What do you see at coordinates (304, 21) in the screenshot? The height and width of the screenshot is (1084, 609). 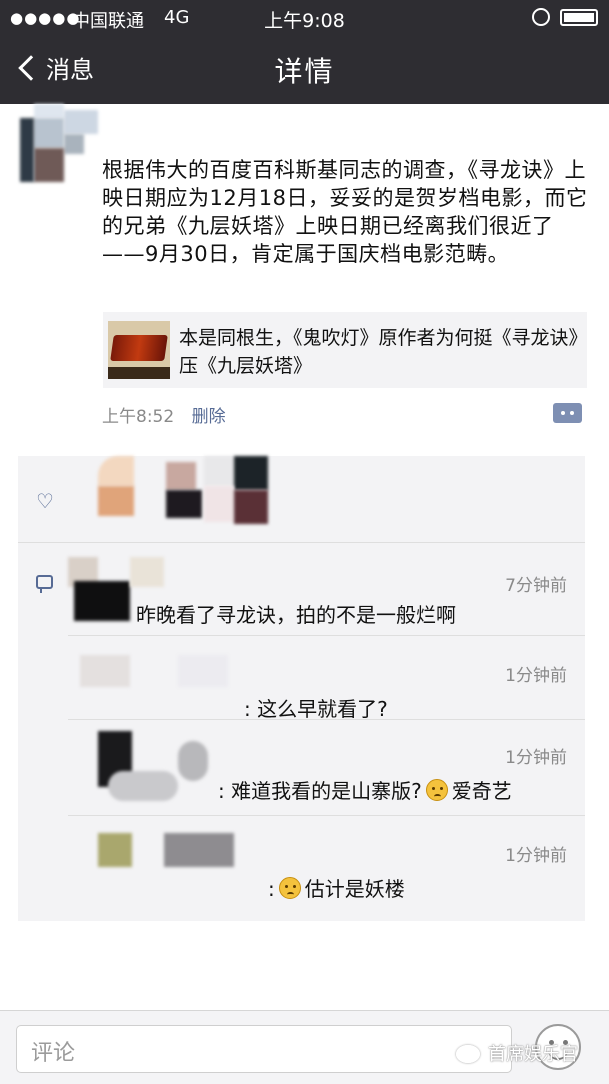 I see `clock: 上午9:08` at bounding box center [304, 21].